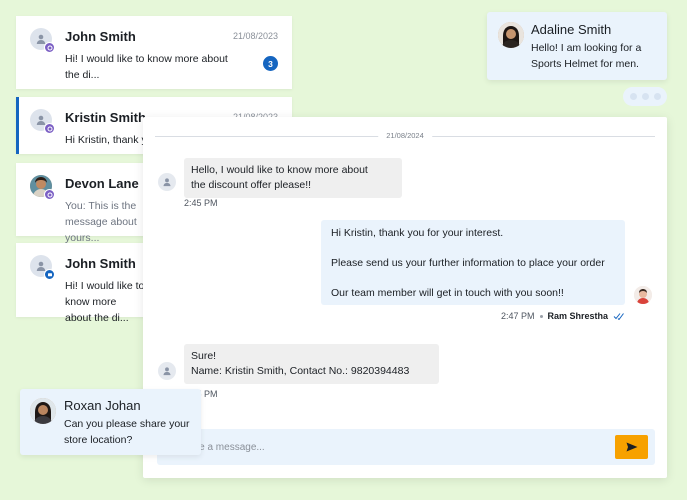 This screenshot has width=687, height=500. Describe the element at coordinates (204, 356) in the screenshot. I see `message-line: Sure!` at that location.